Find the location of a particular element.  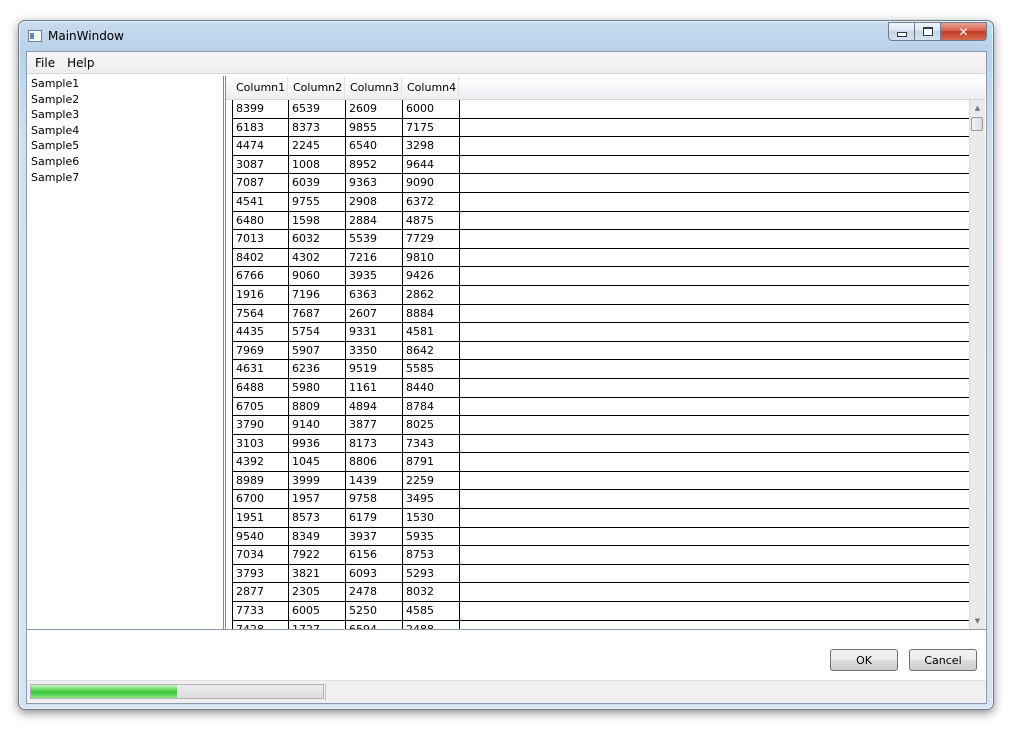

table-cell: 6766 is located at coordinates (260, 276).